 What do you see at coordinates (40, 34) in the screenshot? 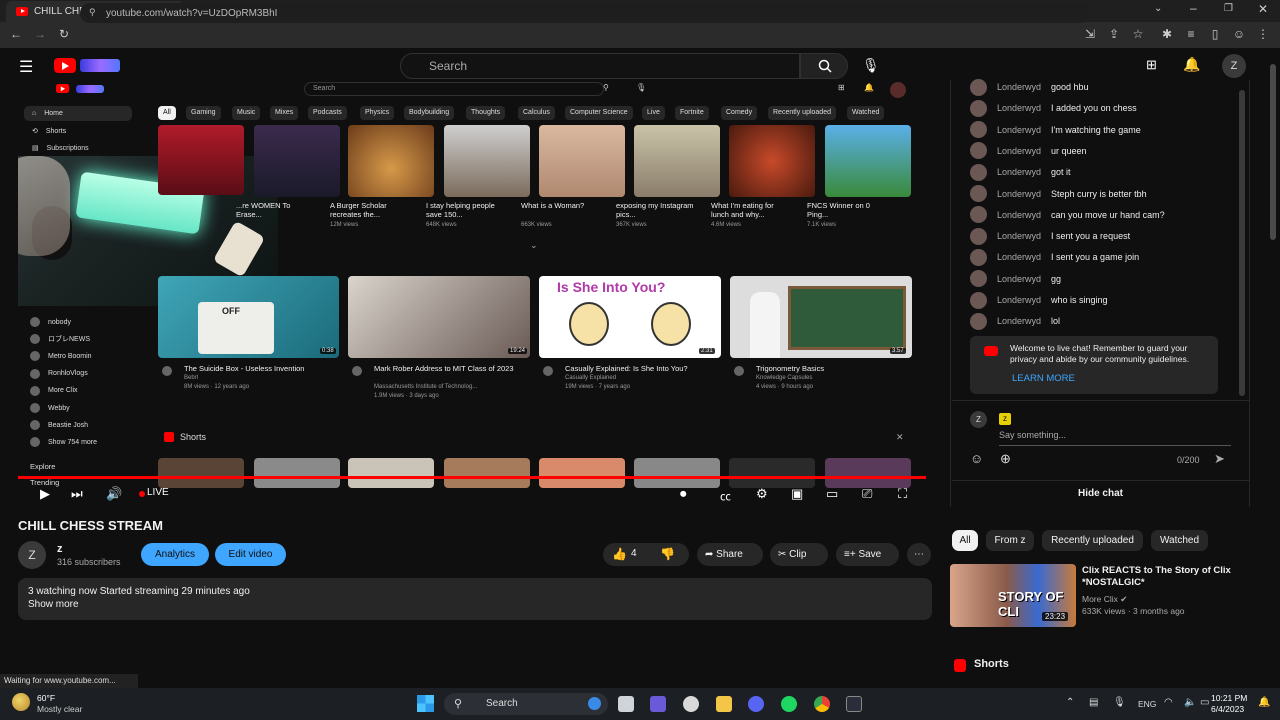
I see `forward-icon: →` at bounding box center [40, 34].